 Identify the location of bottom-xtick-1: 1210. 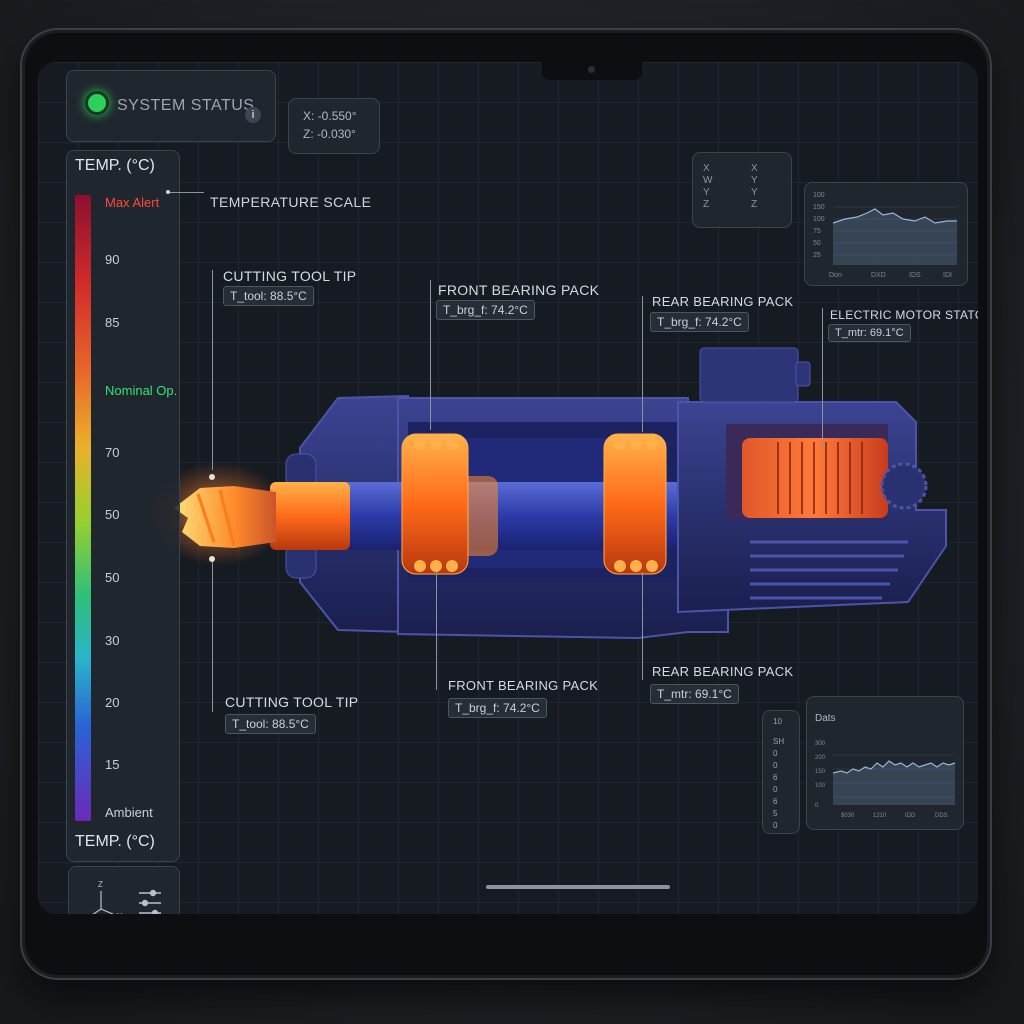
(880, 816).